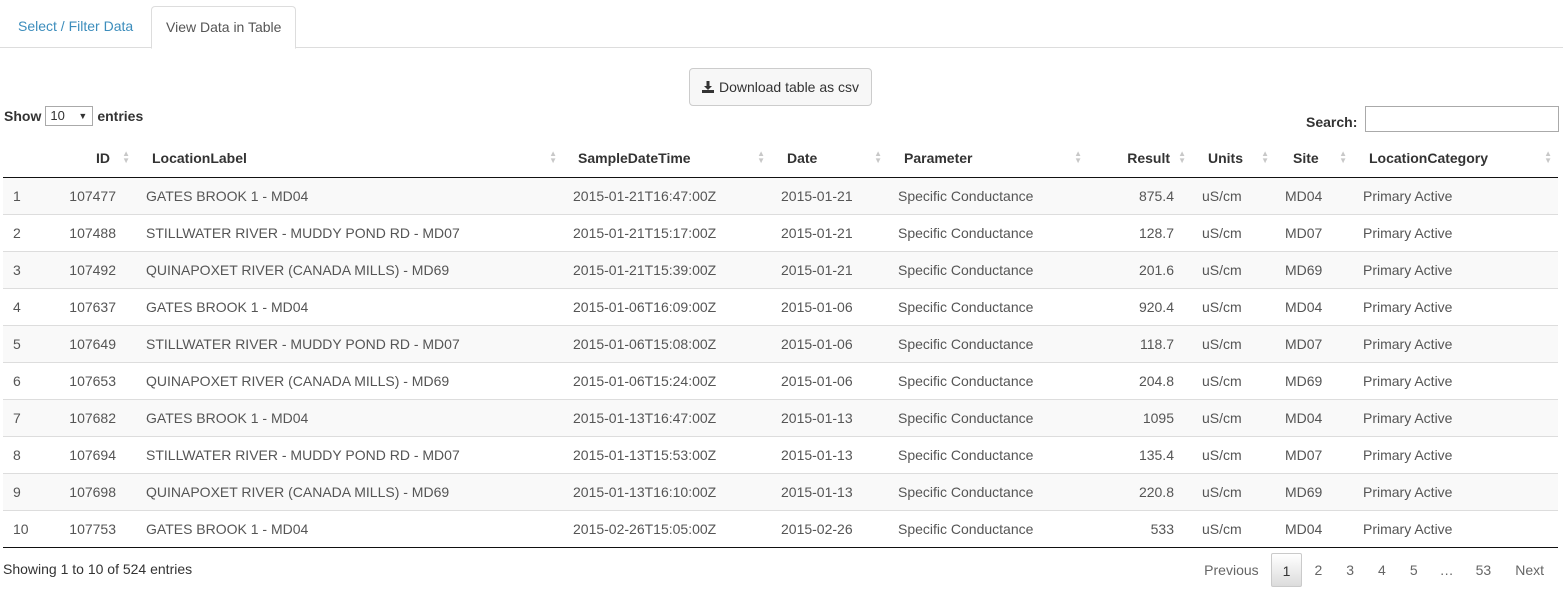 This screenshot has height=602, width=1563. Describe the element at coordinates (1529, 570) in the screenshot. I see `pagination-next: Next` at that location.